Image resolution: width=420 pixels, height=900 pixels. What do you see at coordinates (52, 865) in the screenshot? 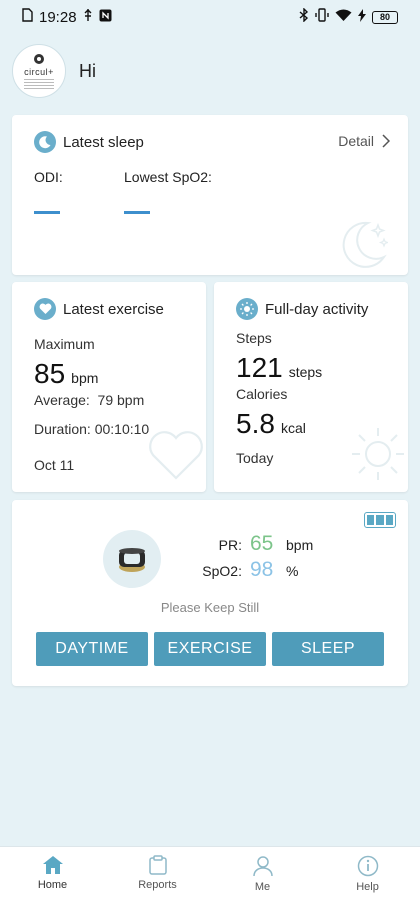
I see `home-icon` at bounding box center [52, 865].